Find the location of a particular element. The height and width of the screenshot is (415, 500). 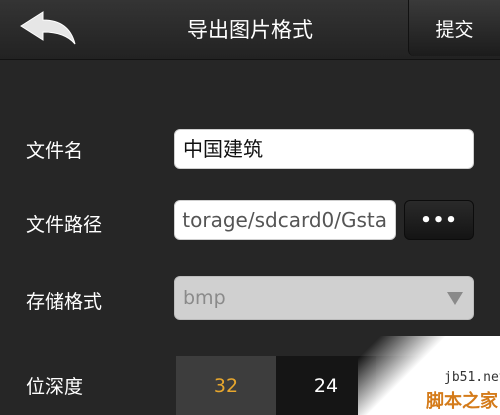

watermark-site: jb51.net is located at coordinates (472, 377).